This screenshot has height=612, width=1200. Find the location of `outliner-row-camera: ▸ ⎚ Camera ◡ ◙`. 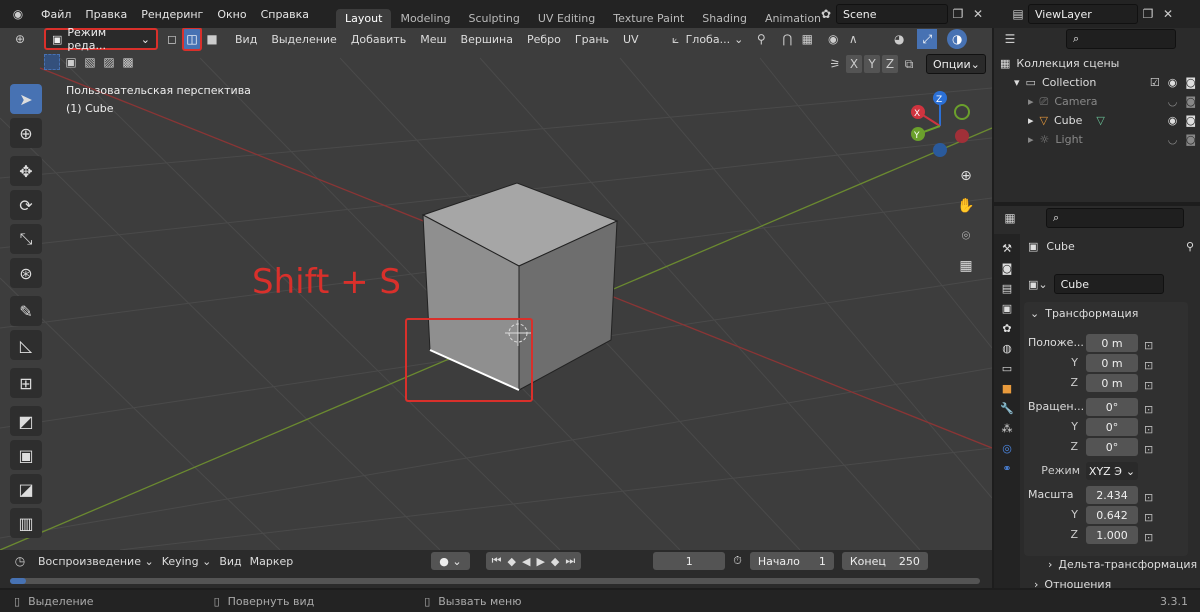

outliner-row-camera: ▸ ⎚ Camera ◡ ◙ is located at coordinates (1100, 101).